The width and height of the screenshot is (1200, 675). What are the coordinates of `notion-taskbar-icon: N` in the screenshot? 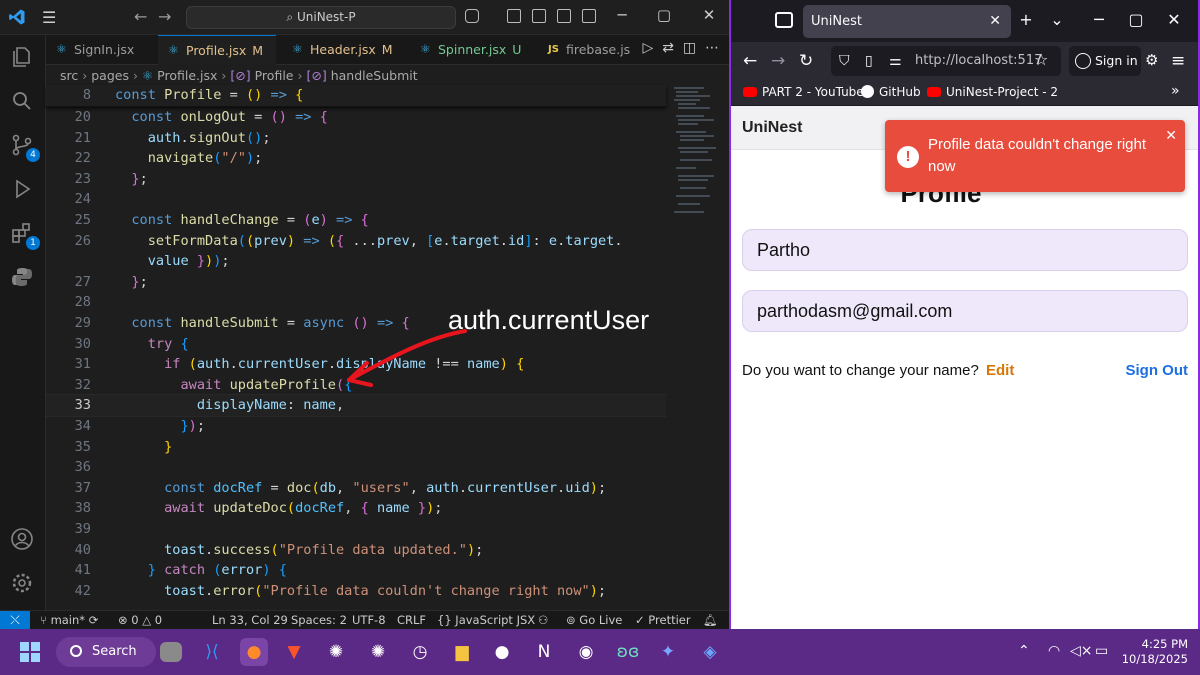 It's located at (544, 652).